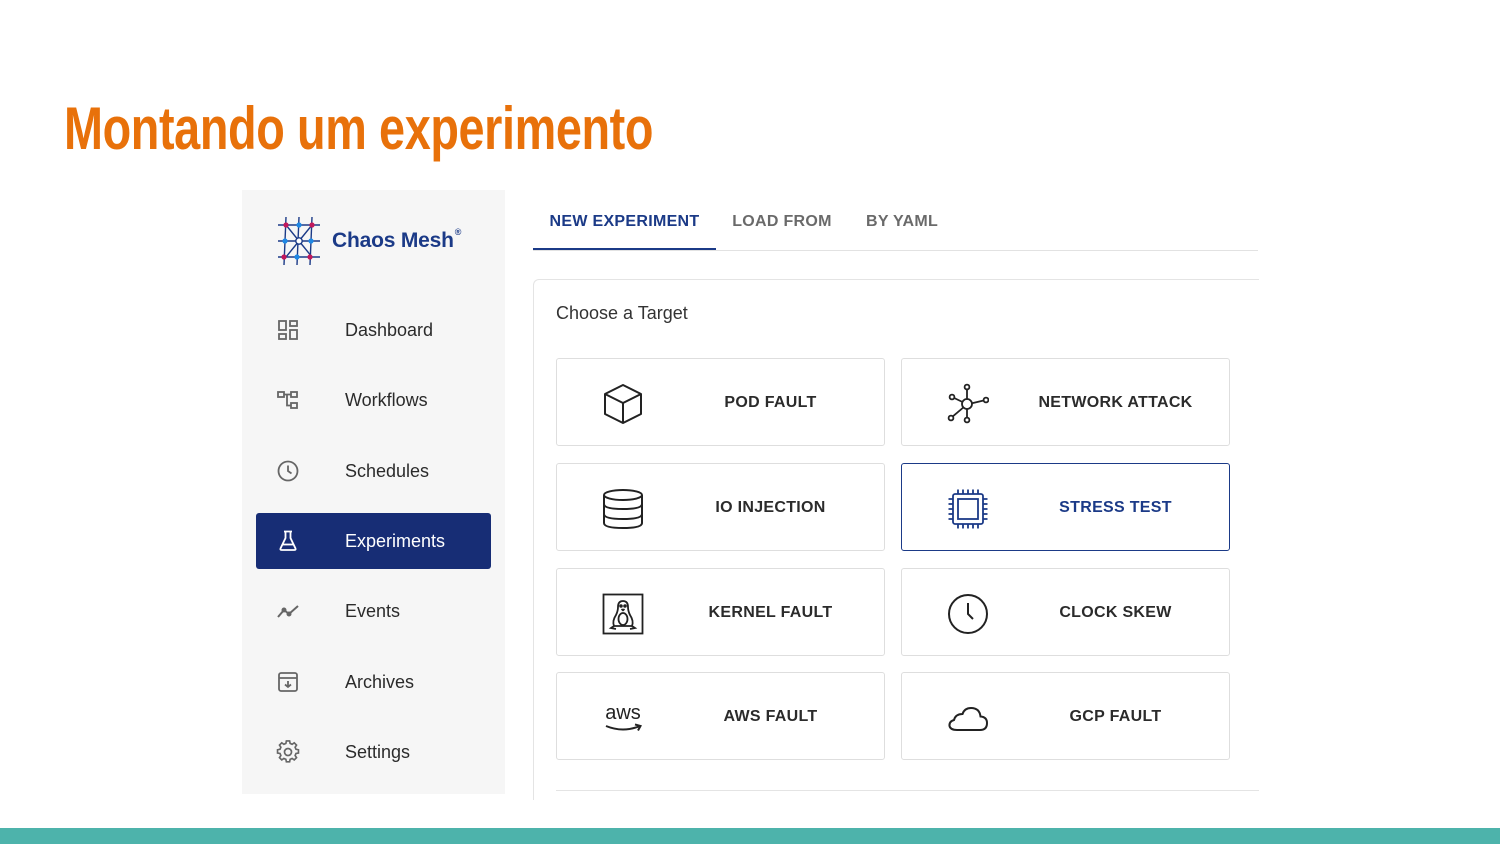  I want to click on linux-icon, so click(623, 614).